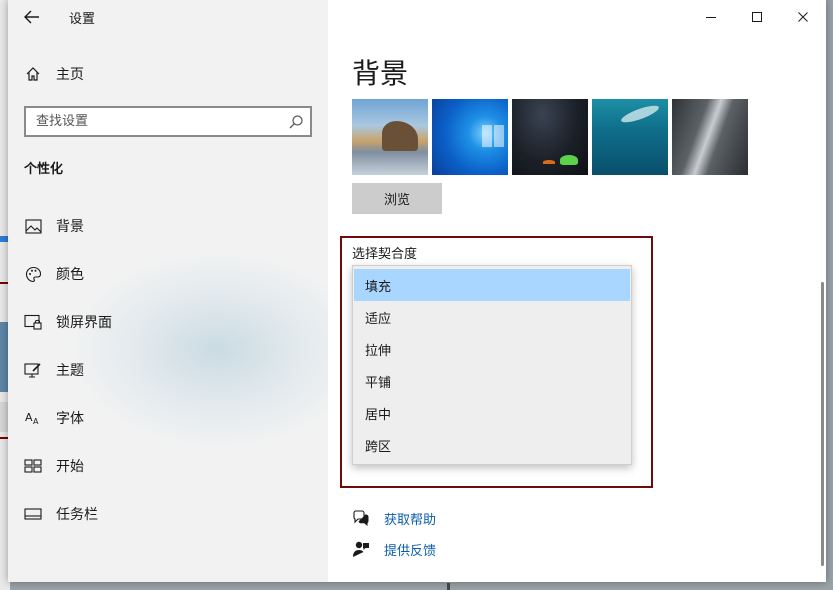  I want to click on fit-option-fit: 适应, so click(492, 317).